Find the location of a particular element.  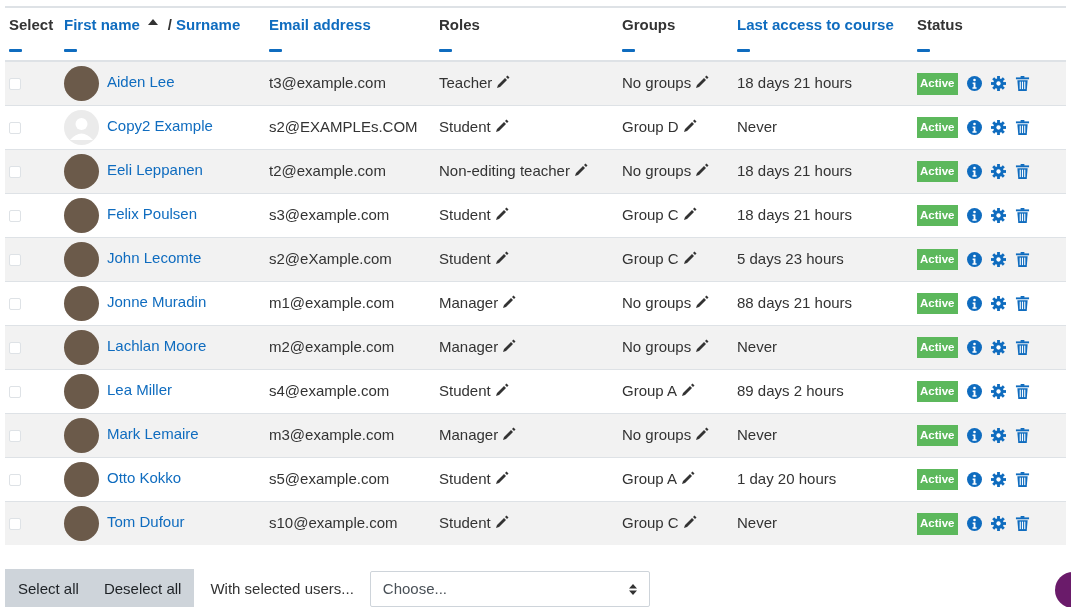

user-name-link: Lachlan Moore is located at coordinates (157, 345).